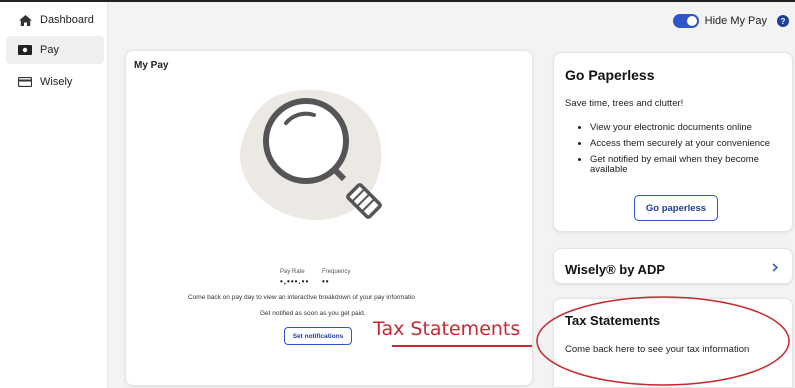 This screenshot has width=795, height=388. Describe the element at coordinates (676, 208) in the screenshot. I see `go-paperless-button: Go paperless` at that location.